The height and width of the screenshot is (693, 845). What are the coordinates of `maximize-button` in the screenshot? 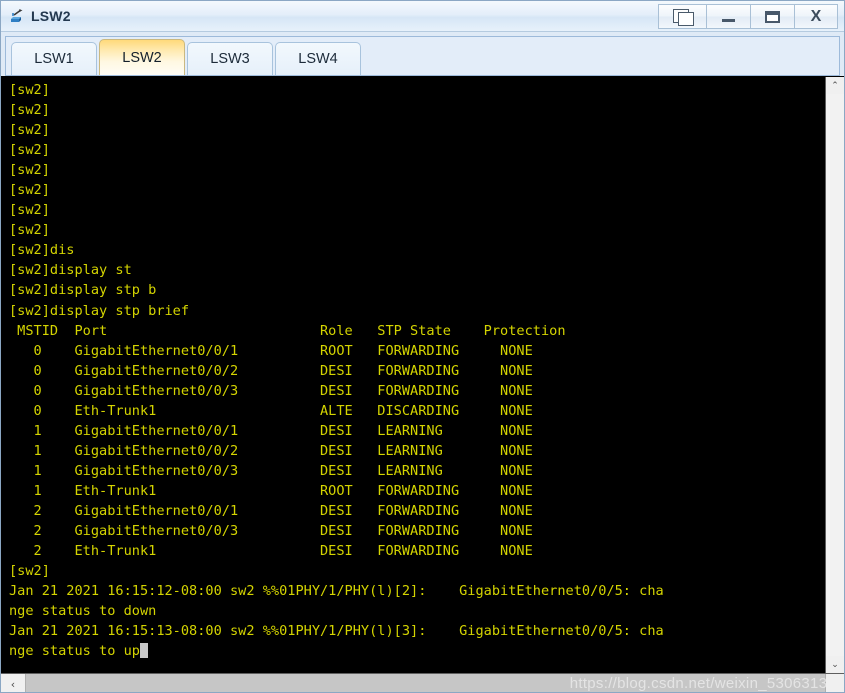 It's located at (772, 16).